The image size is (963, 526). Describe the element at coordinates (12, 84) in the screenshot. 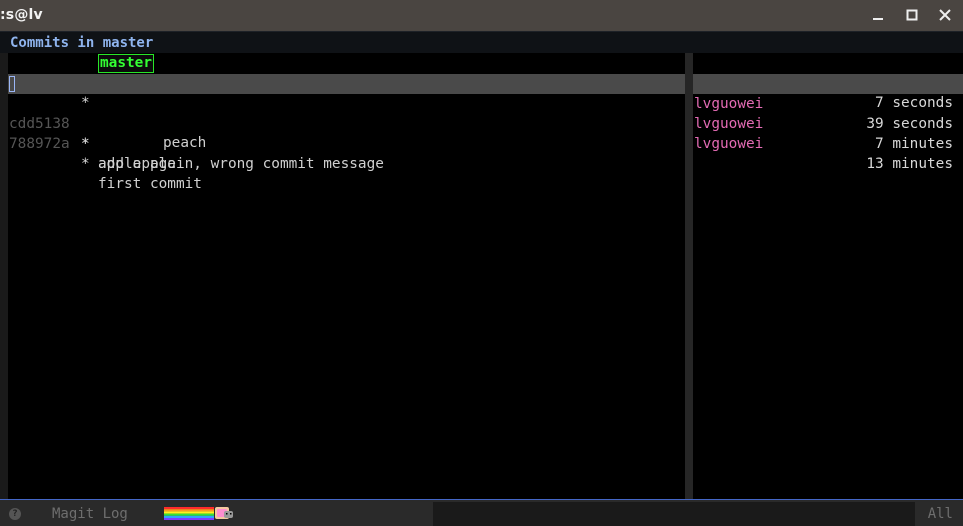

I see `text-cursor` at that location.